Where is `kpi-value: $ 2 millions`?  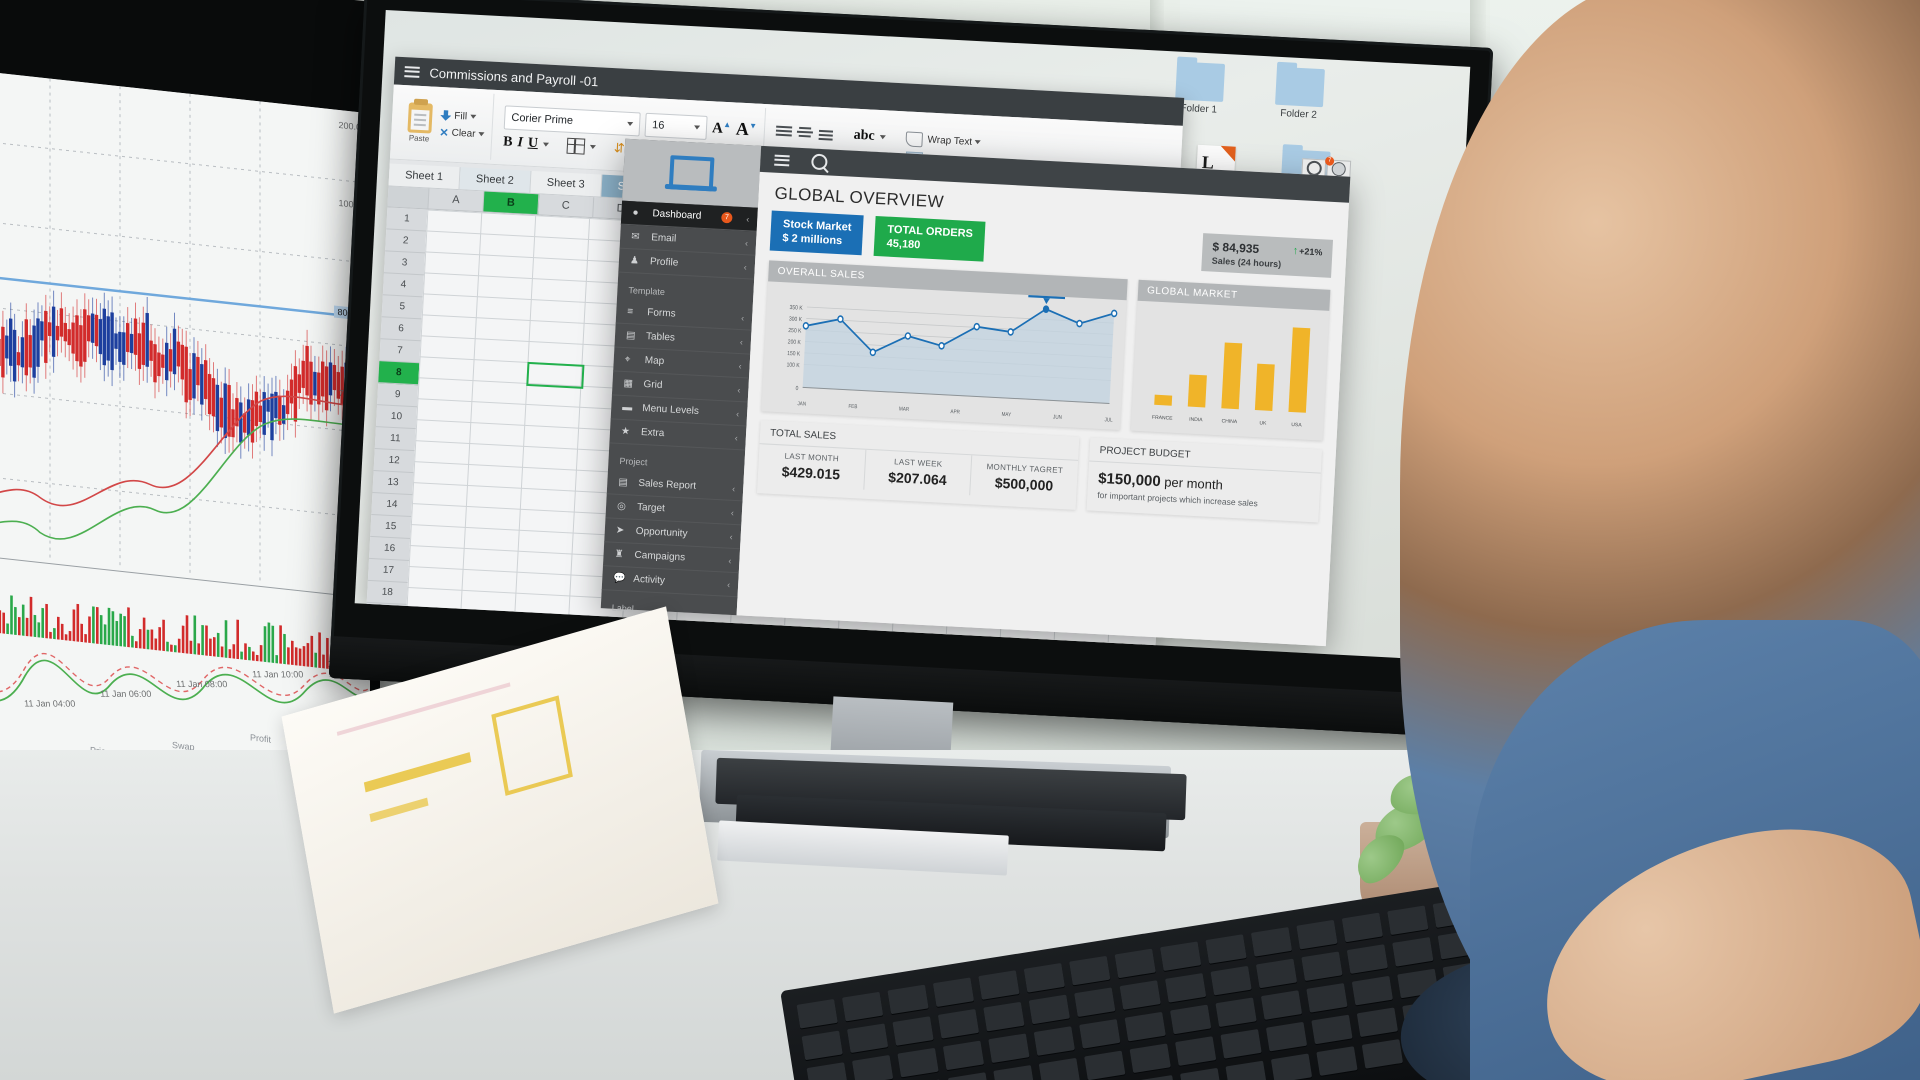
kpi-value: $ 2 millions is located at coordinates (812, 240).